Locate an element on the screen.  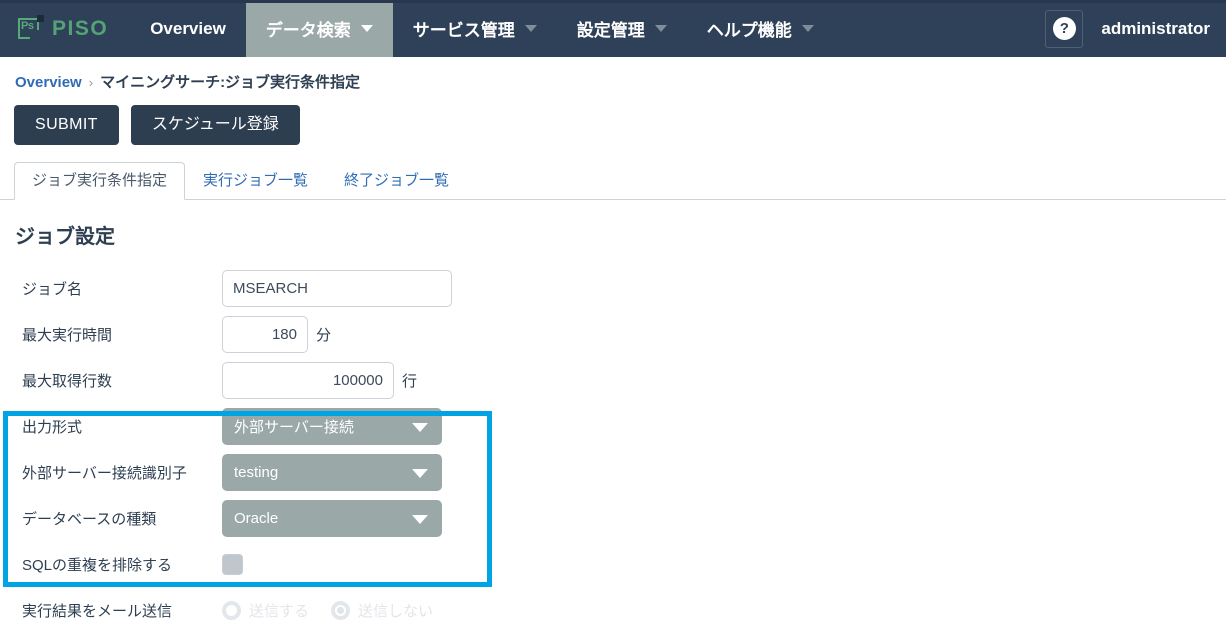
database-type-select: Oracle is located at coordinates (332, 519).